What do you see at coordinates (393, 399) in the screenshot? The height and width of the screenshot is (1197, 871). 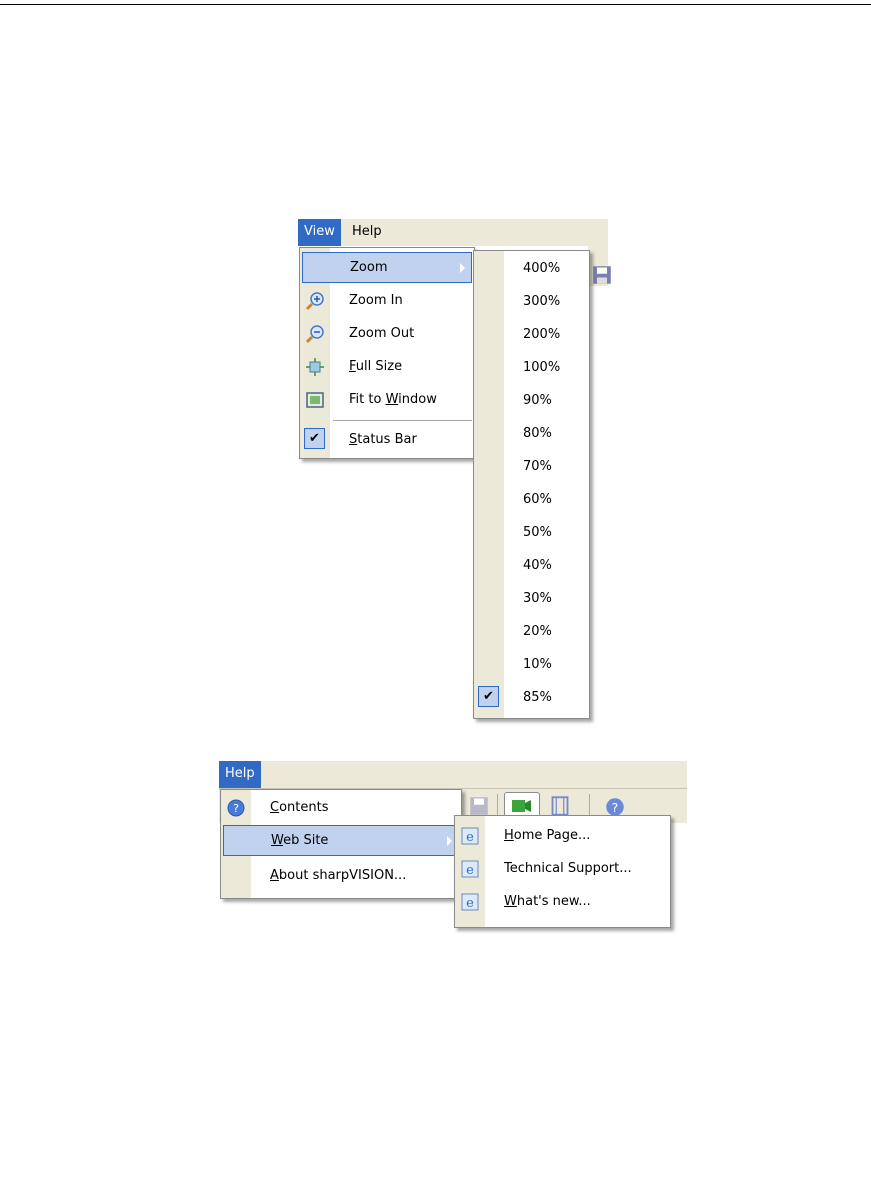 I see `menu-item-label: Fit to Window` at bounding box center [393, 399].